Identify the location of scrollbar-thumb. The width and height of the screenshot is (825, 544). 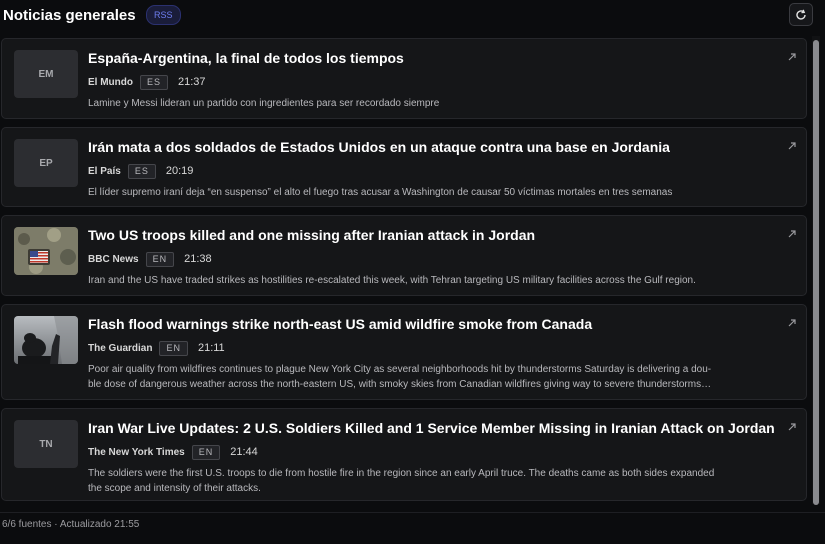
(816, 272).